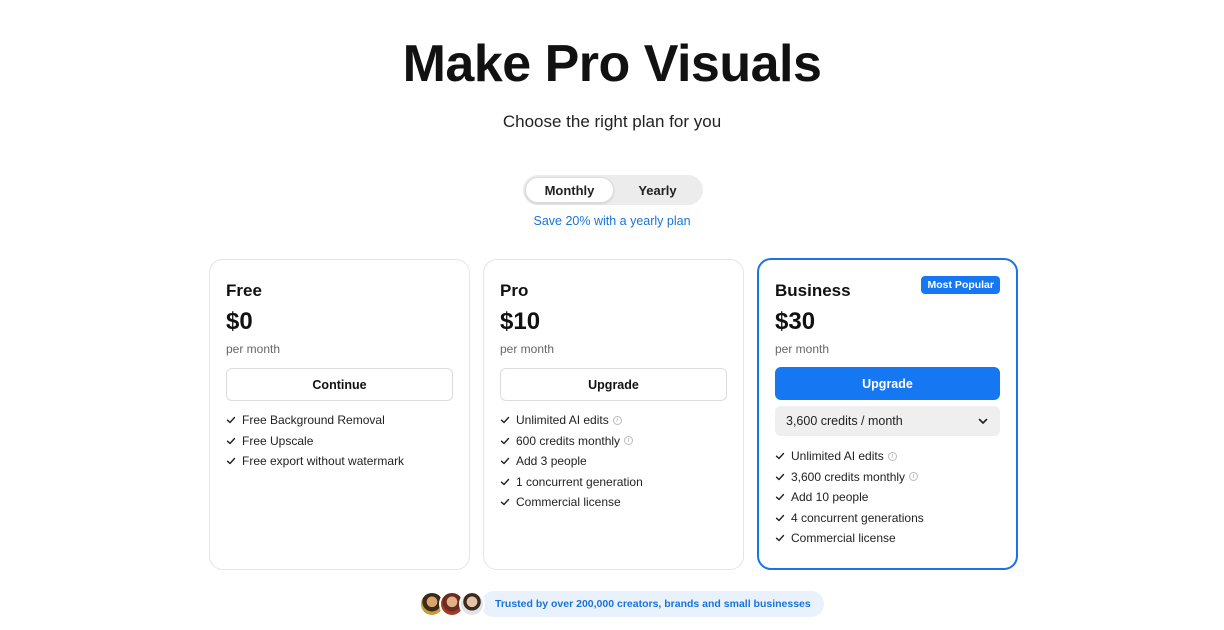 This screenshot has height=630, width=1224. What do you see at coordinates (551, 461) in the screenshot?
I see `feature-text: Add 3 people` at bounding box center [551, 461].